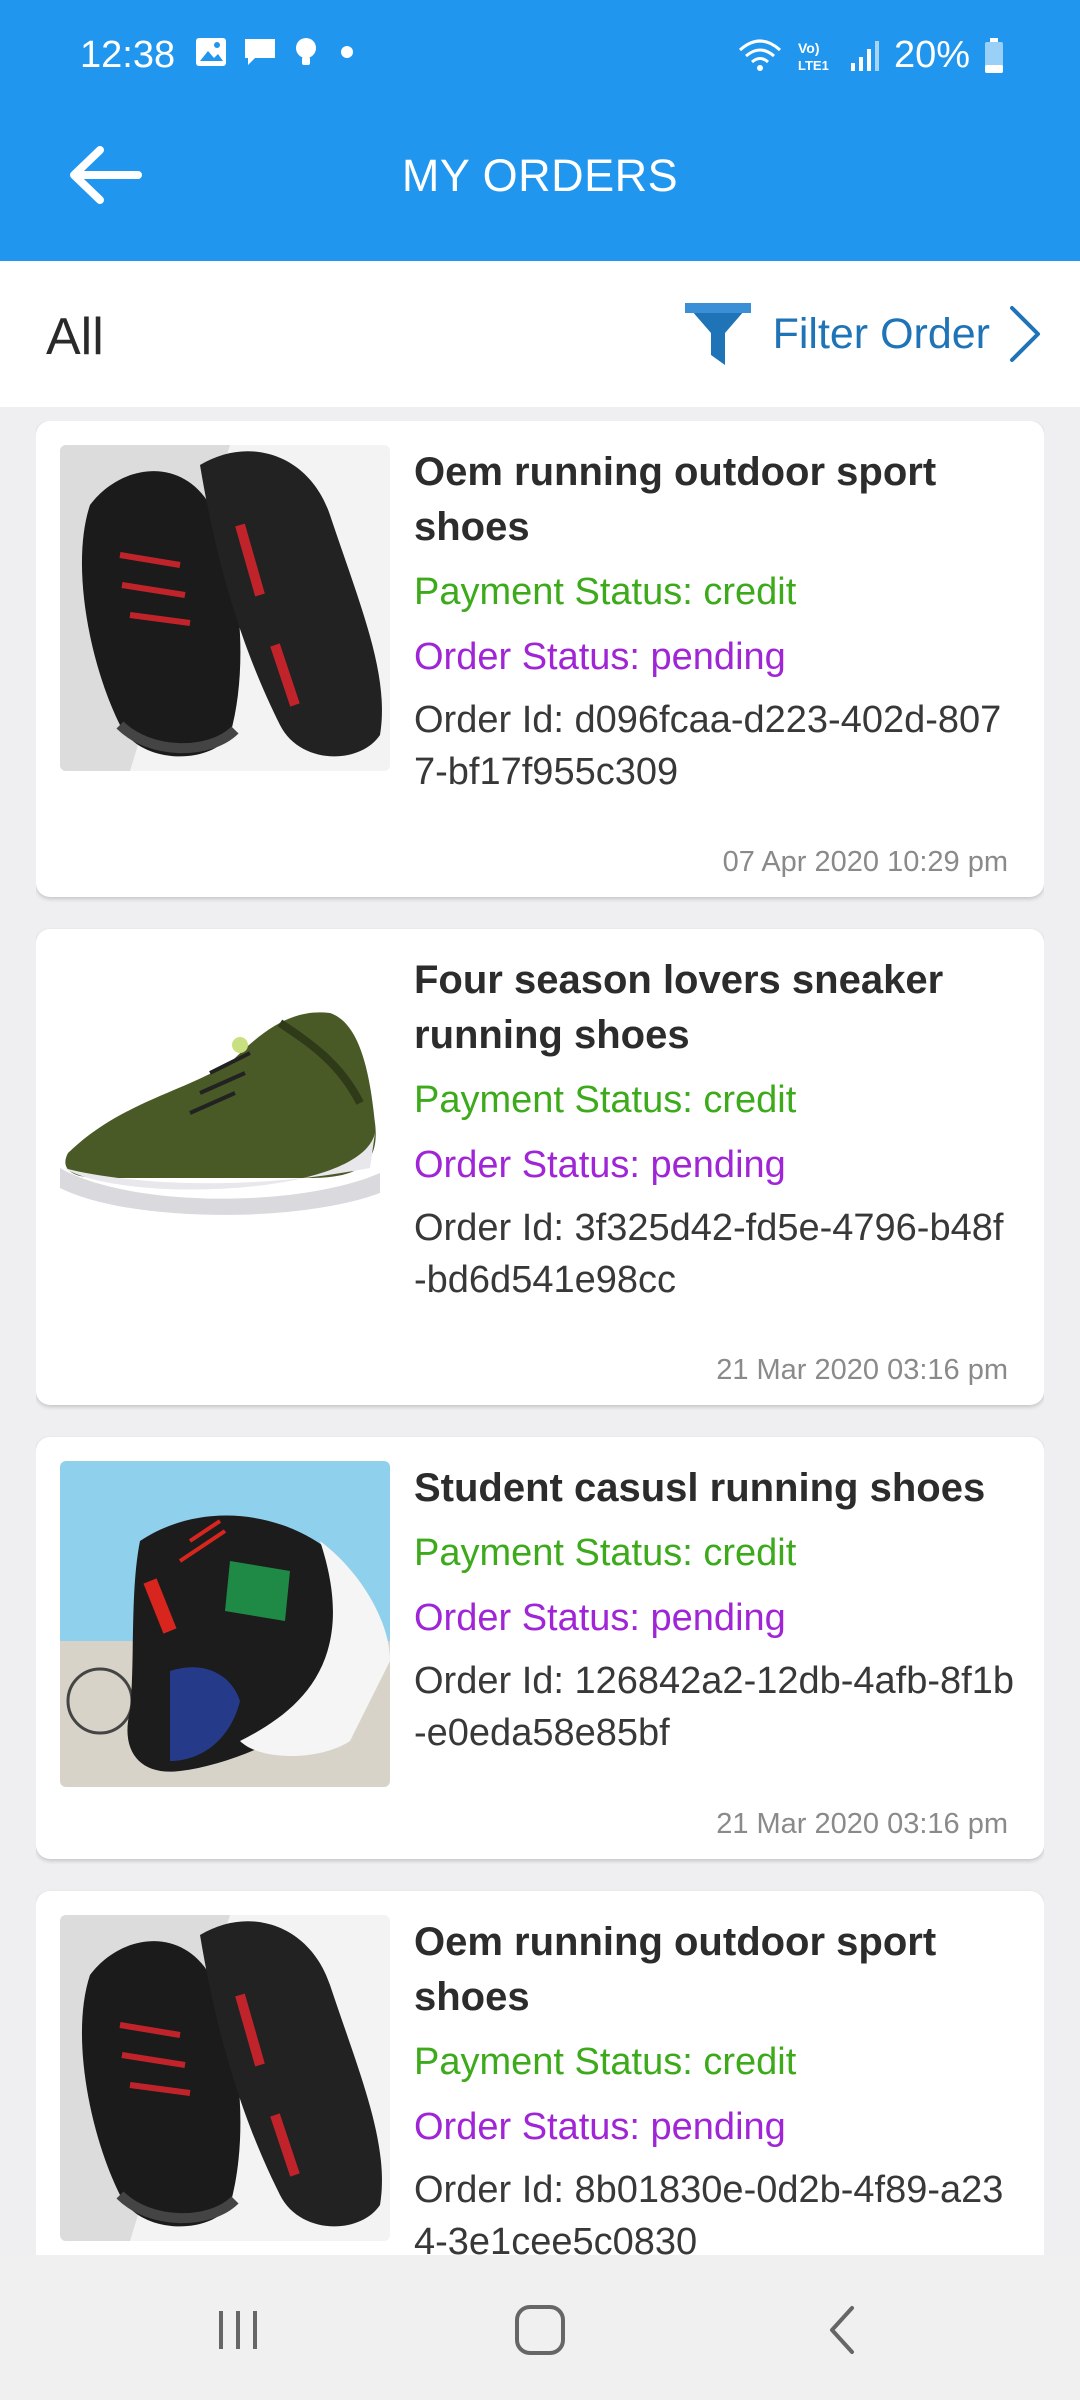  What do you see at coordinates (864, 55) in the screenshot?
I see `signal-icon` at bounding box center [864, 55].